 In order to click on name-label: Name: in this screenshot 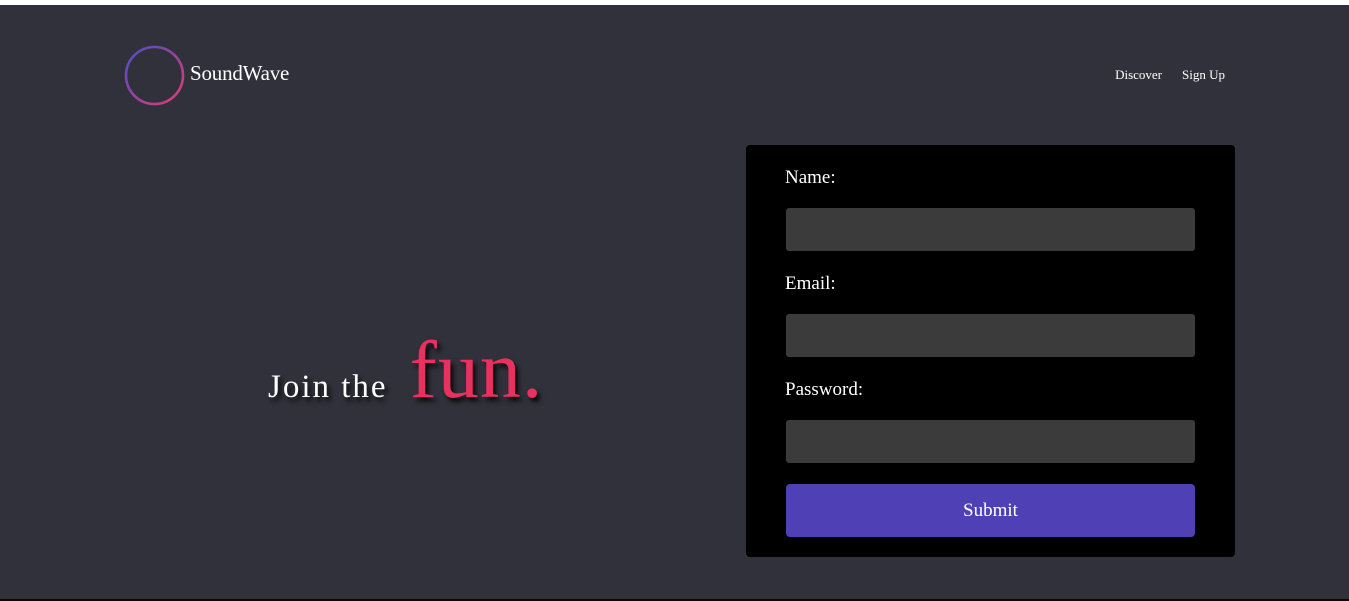, I will do `click(810, 177)`.